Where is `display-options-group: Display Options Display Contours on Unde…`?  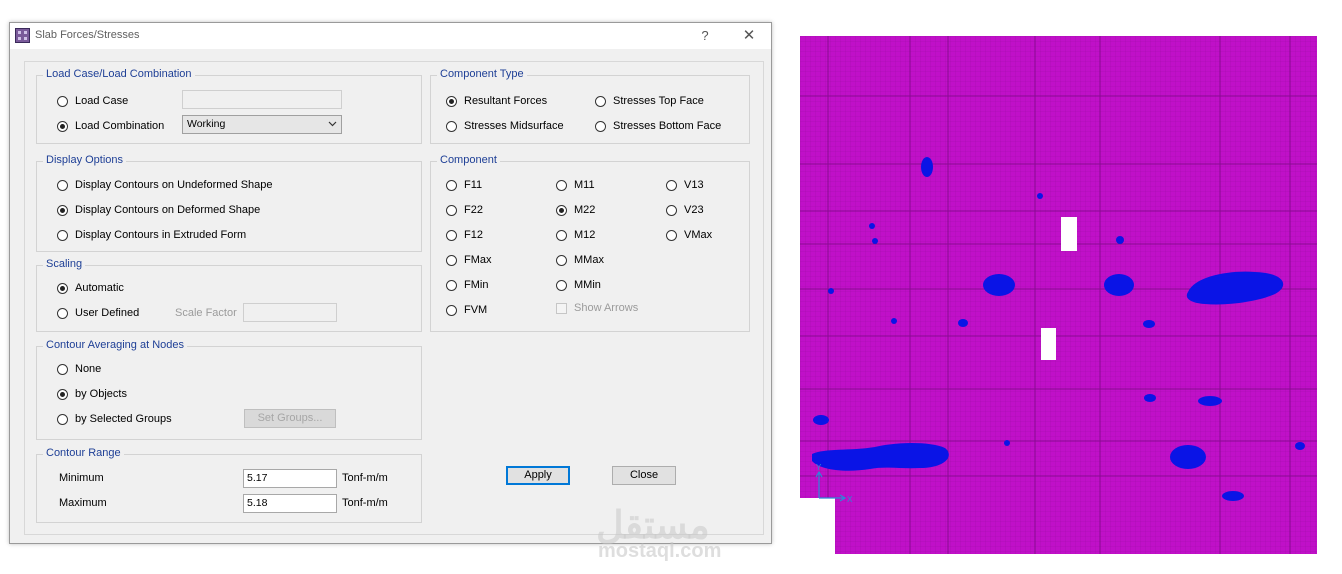 display-options-group: Display Options Display Contours on Unde… is located at coordinates (229, 203).